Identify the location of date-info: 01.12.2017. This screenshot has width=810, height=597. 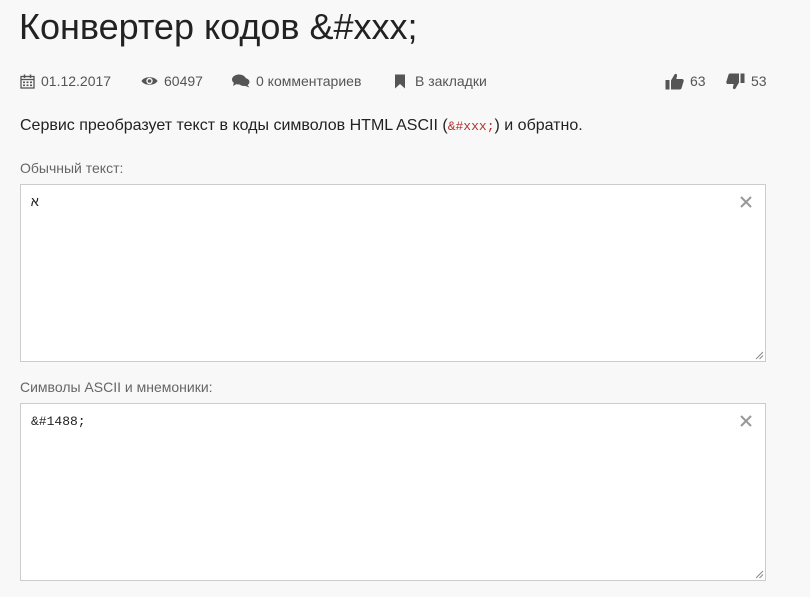
(65, 81).